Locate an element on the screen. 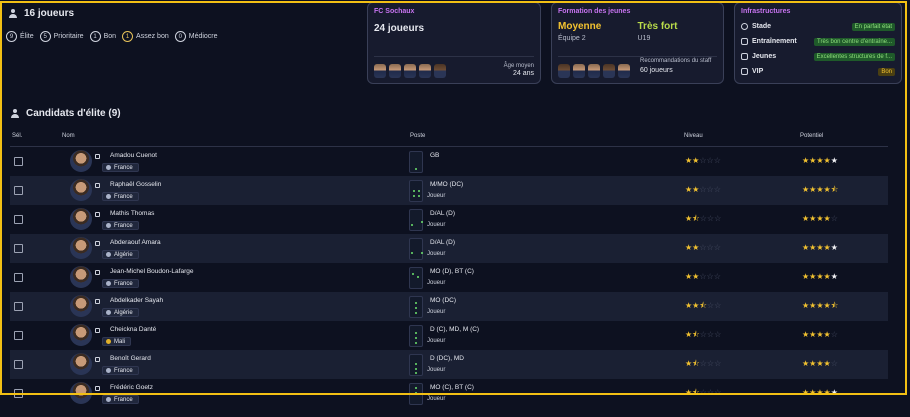 The height and width of the screenshot is (417, 910). player-position: MO (C), BT (C) is located at coordinates (452, 387).